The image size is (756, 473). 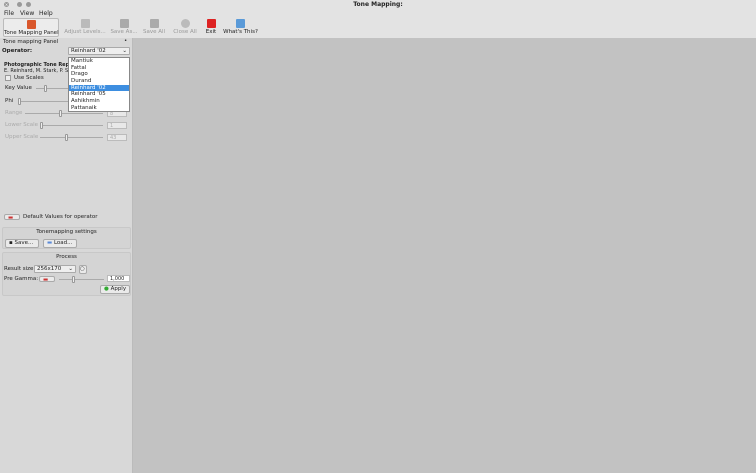 I want to click on exit-button: Exit, so click(x=211, y=27).